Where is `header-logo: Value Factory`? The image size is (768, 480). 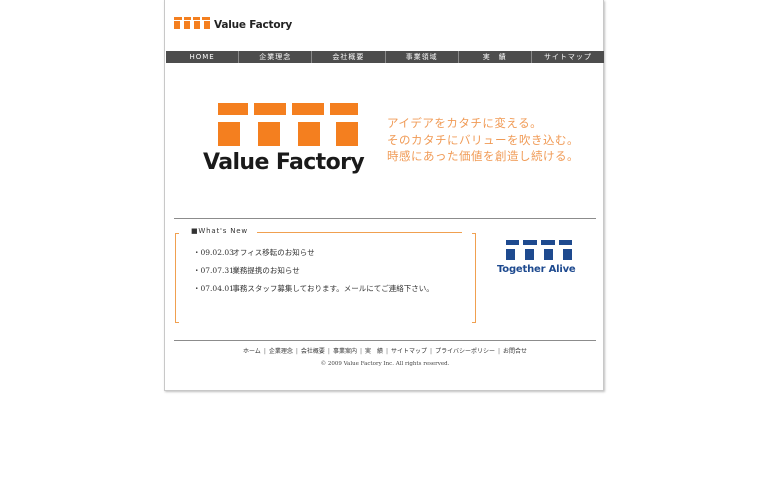
header-logo: Value Factory is located at coordinates (233, 25).